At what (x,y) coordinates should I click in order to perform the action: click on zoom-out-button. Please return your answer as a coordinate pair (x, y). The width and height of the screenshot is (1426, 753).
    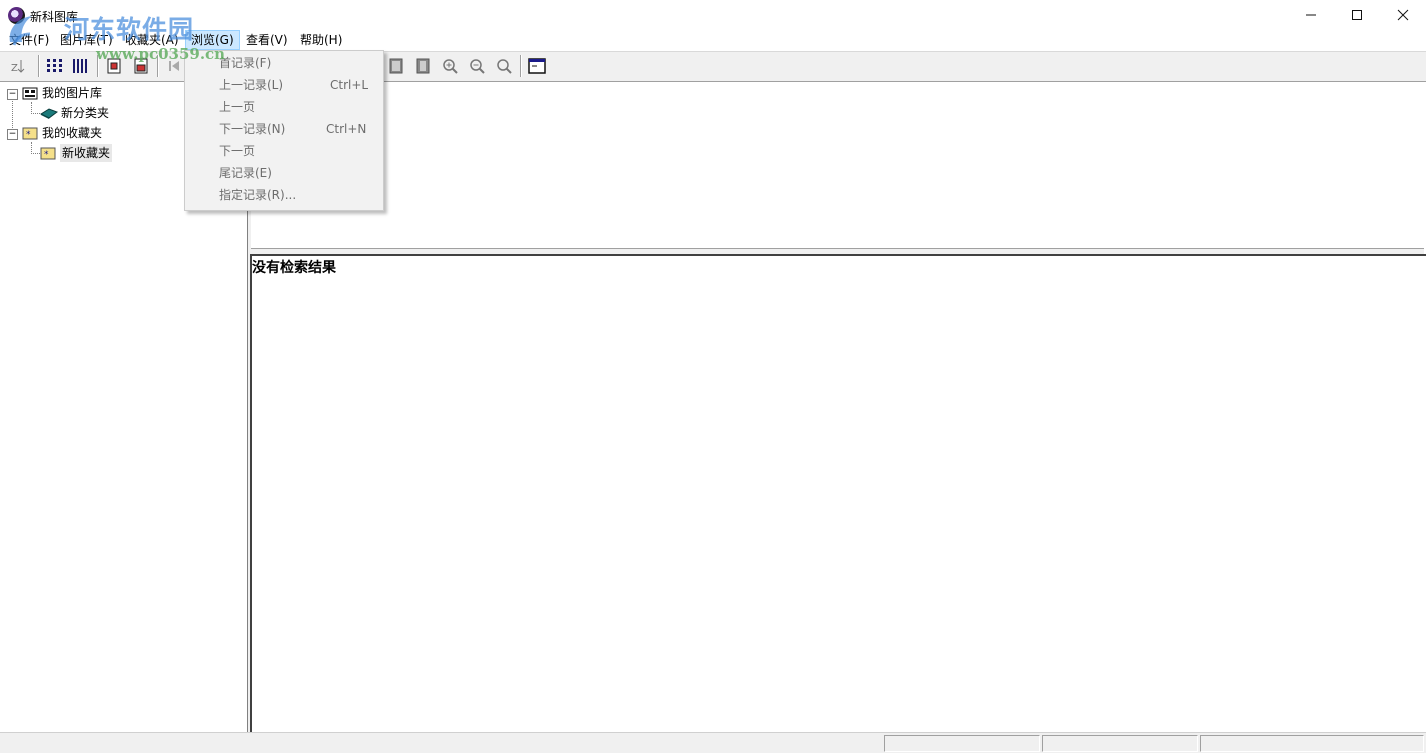
    Looking at the image, I should click on (477, 66).